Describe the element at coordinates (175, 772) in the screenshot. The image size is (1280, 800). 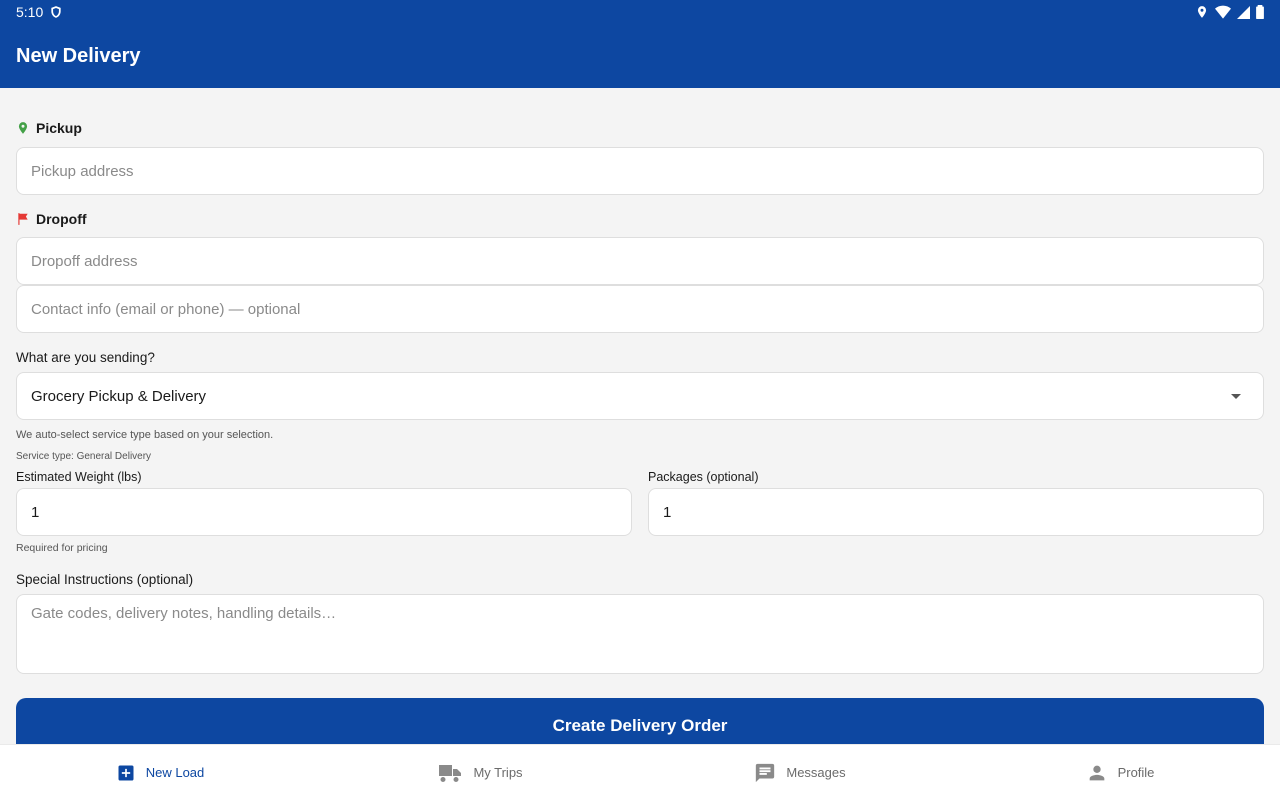
I see `nav-label-new-load: New Load` at that location.